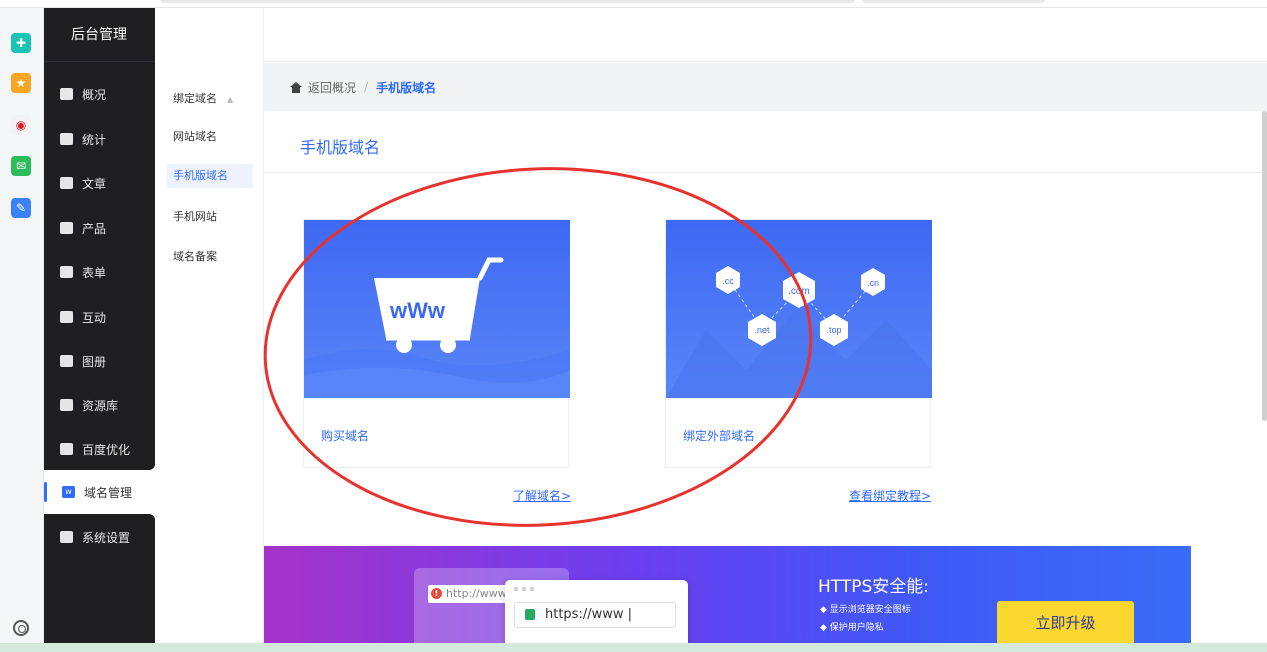 The height and width of the screenshot is (652, 1267). Describe the element at coordinates (99, 35) in the screenshot. I see `sidebar-title: 后台管理` at that location.